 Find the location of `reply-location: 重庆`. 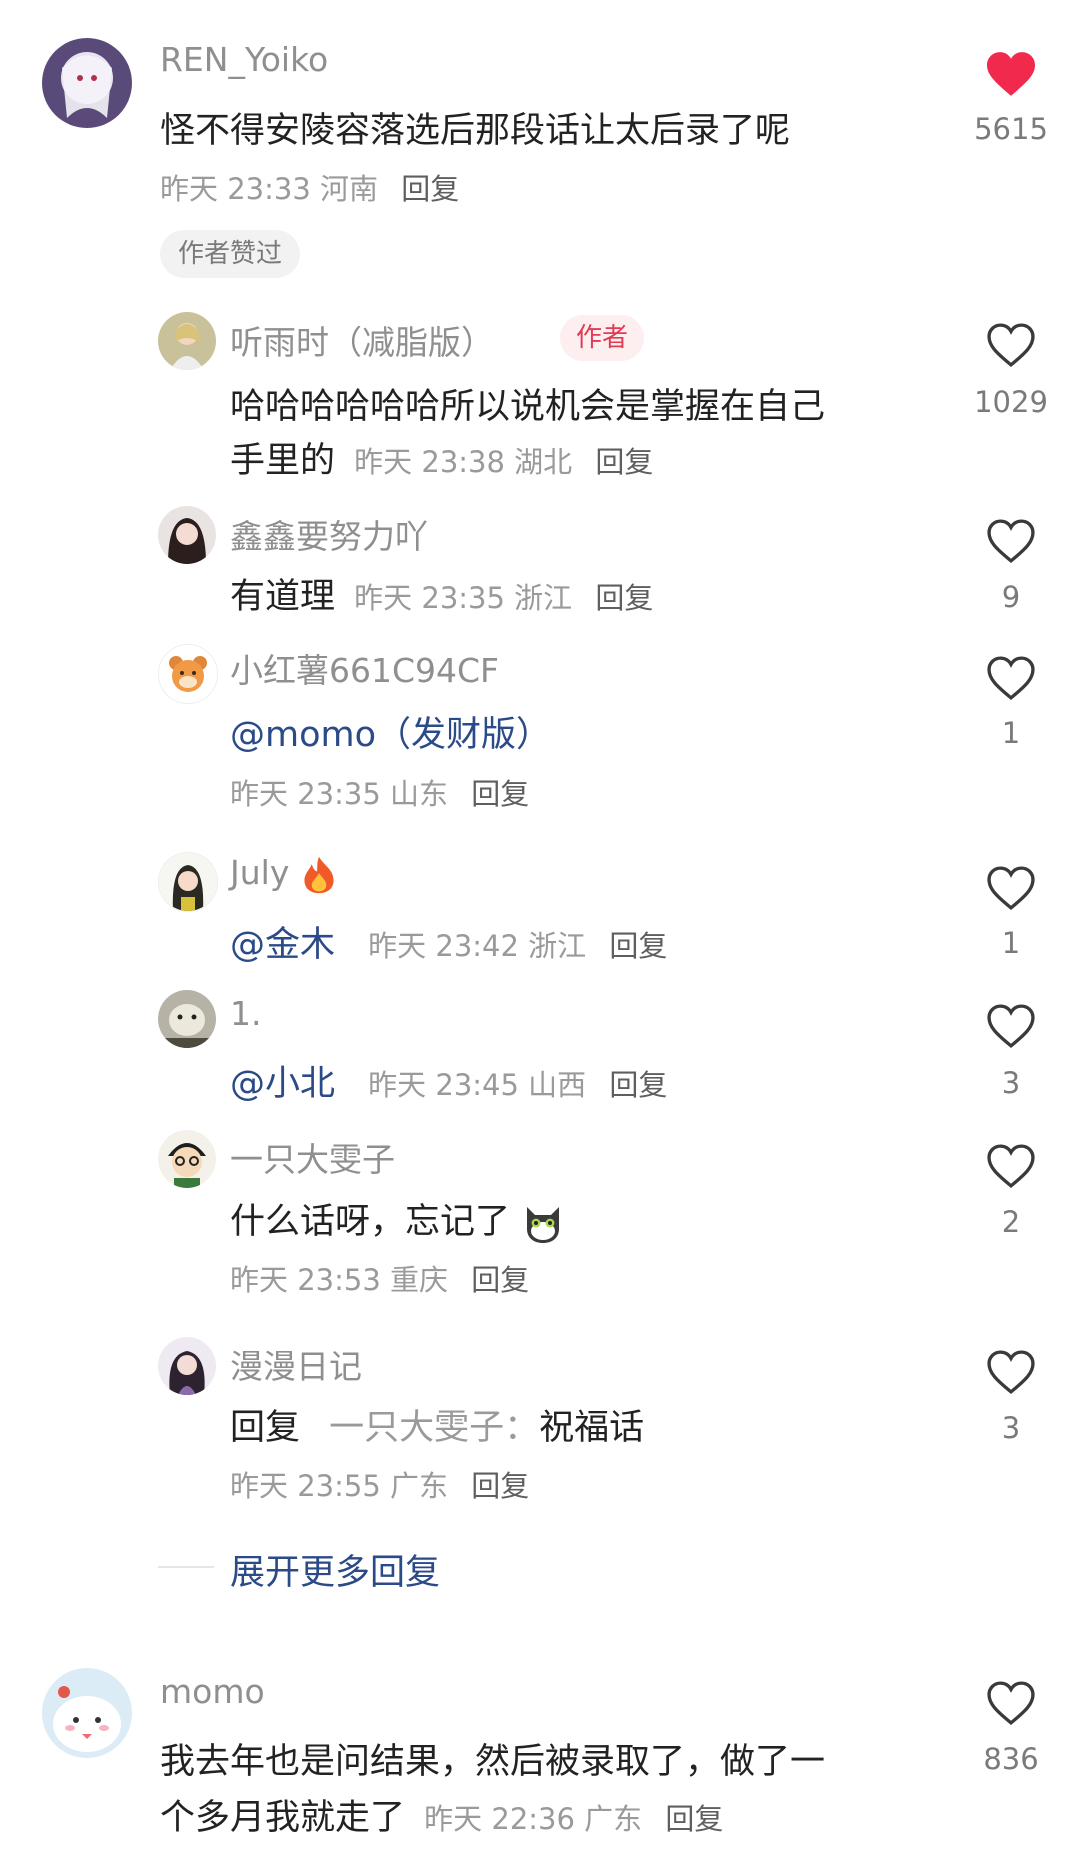

reply-location: 重庆 is located at coordinates (419, 1280).